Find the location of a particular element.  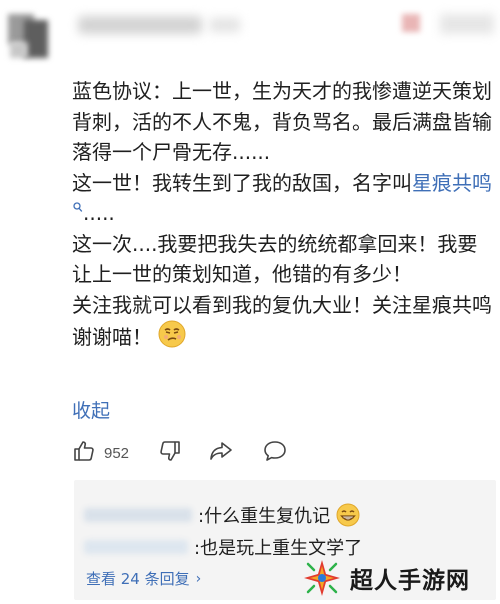

thumbs-down-icon is located at coordinates (170, 453).